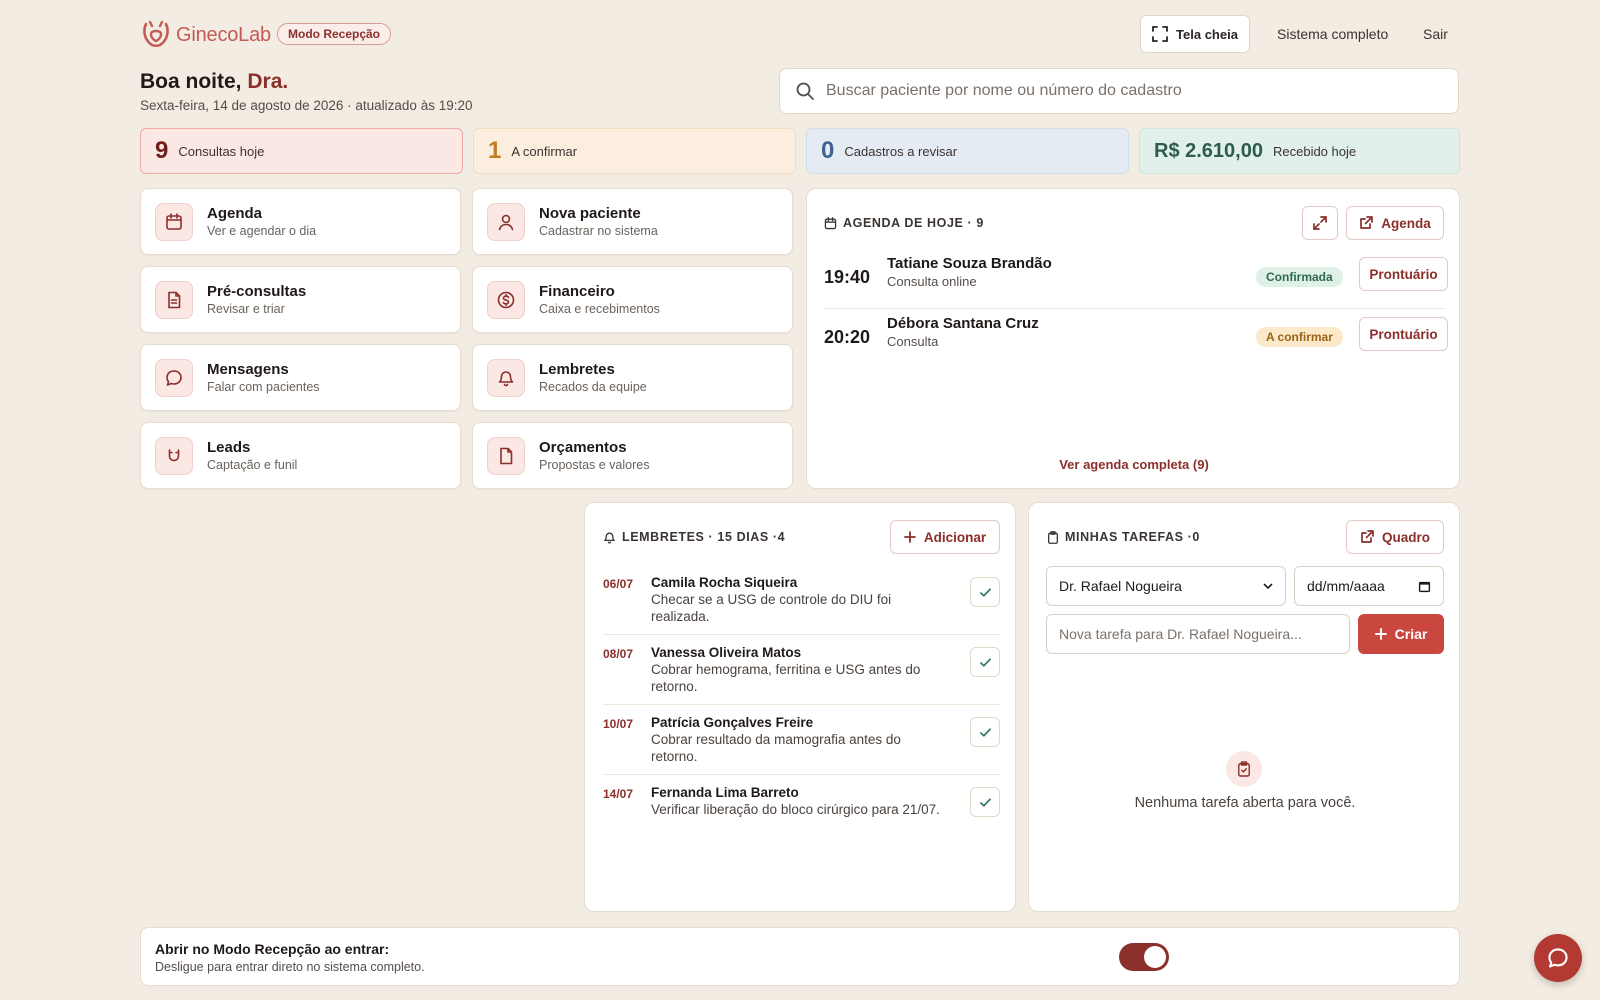 The image size is (1600, 1000). Describe the element at coordinates (1053, 537) in the screenshot. I see `clipboard-icon` at that location.